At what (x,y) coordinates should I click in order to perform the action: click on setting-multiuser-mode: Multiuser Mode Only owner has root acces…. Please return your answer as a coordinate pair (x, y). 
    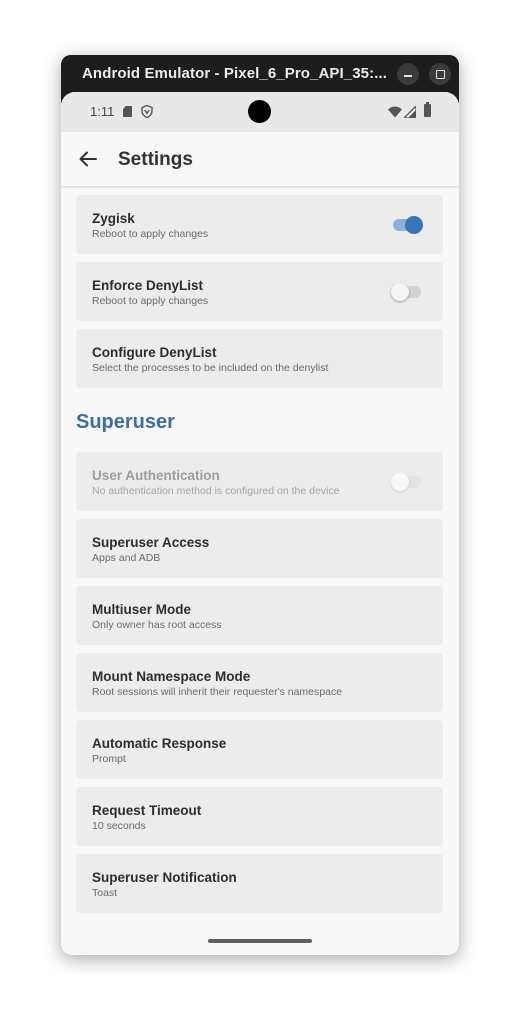
    Looking at the image, I should click on (259, 615).